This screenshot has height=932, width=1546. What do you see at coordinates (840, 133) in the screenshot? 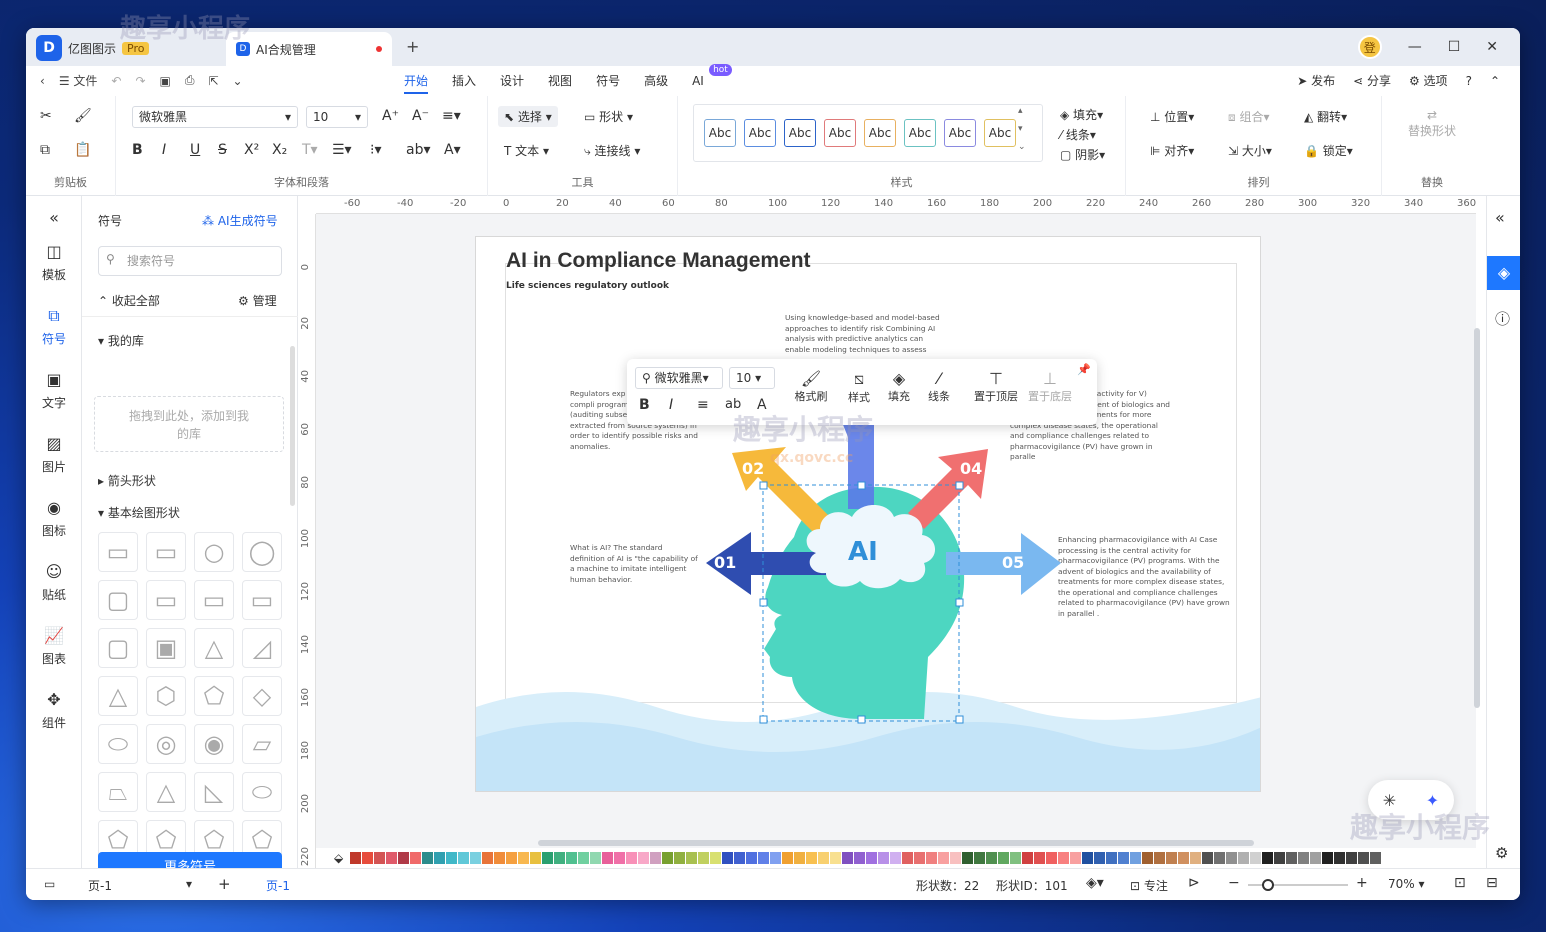
I see `style-preset-4: Abc` at bounding box center [840, 133].